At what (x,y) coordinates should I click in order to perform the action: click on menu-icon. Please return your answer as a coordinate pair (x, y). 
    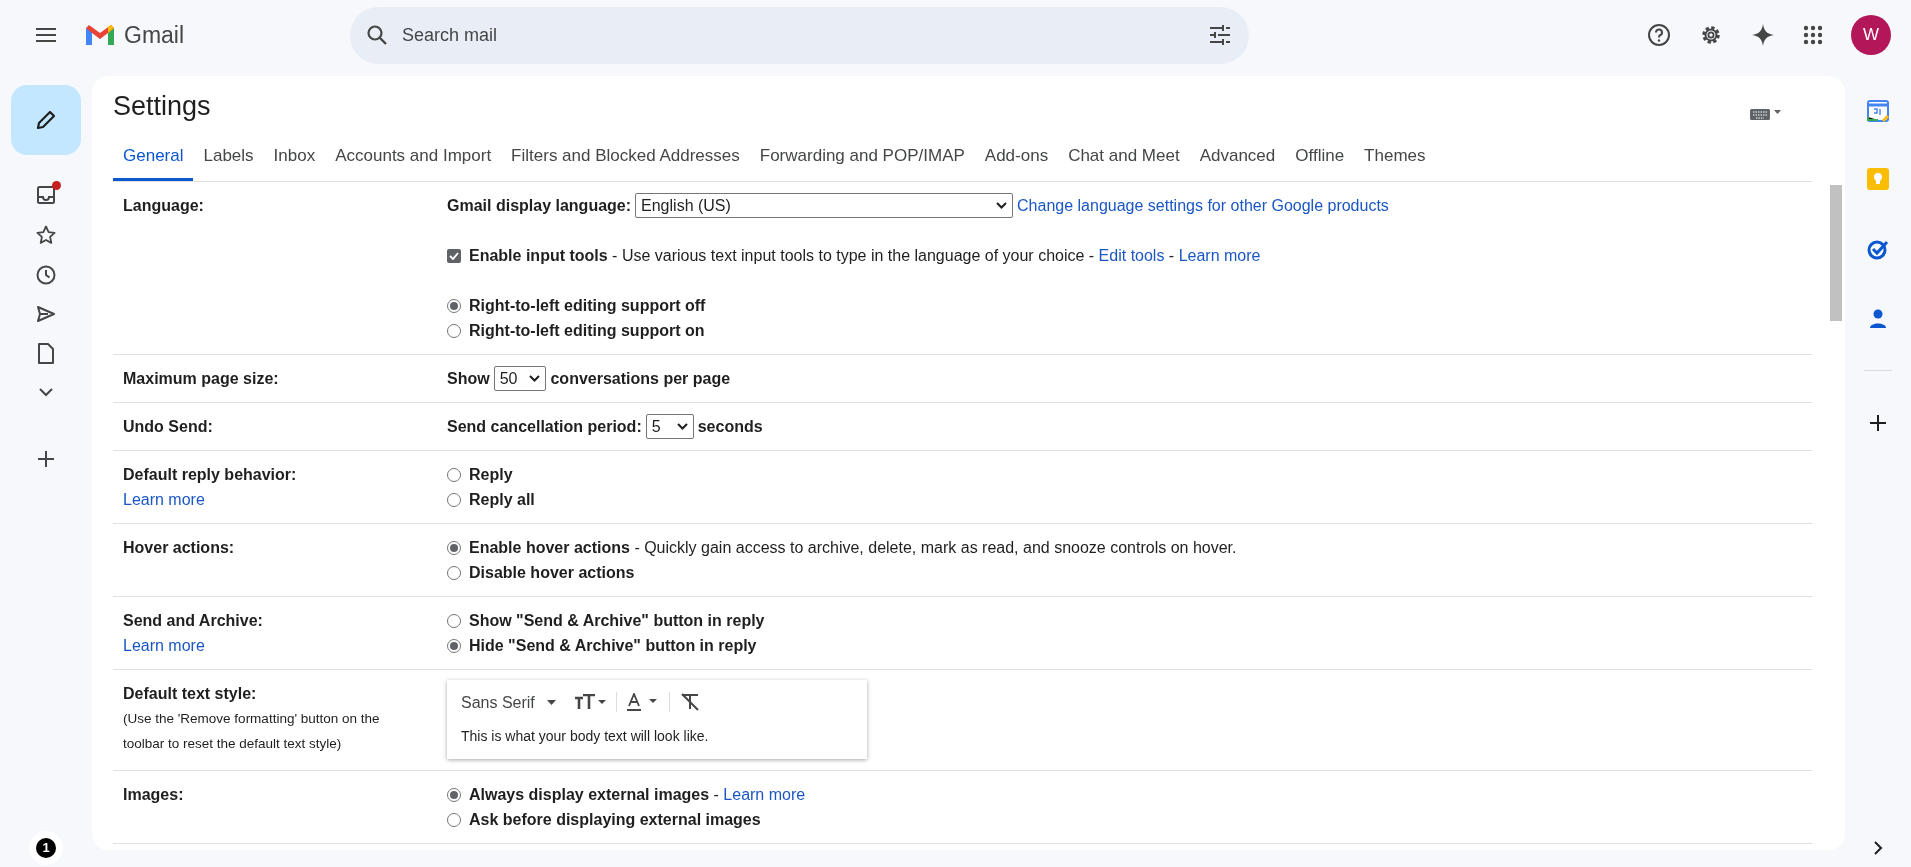
    Looking at the image, I should click on (46, 35).